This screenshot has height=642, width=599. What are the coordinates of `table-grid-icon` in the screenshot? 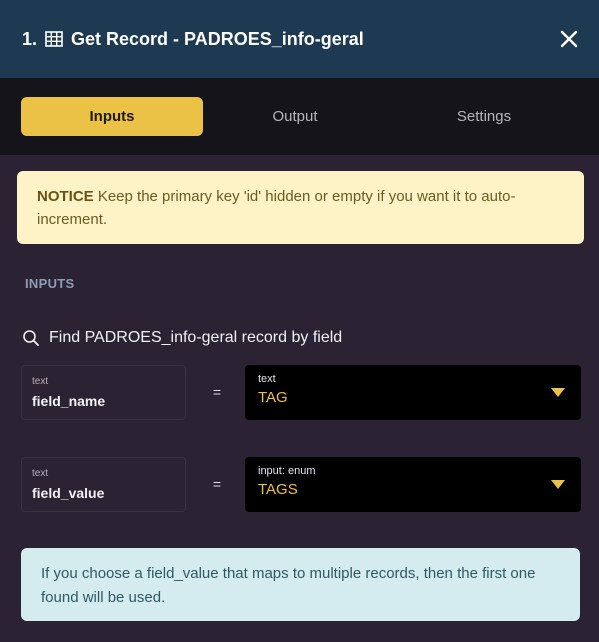 It's located at (54, 39).